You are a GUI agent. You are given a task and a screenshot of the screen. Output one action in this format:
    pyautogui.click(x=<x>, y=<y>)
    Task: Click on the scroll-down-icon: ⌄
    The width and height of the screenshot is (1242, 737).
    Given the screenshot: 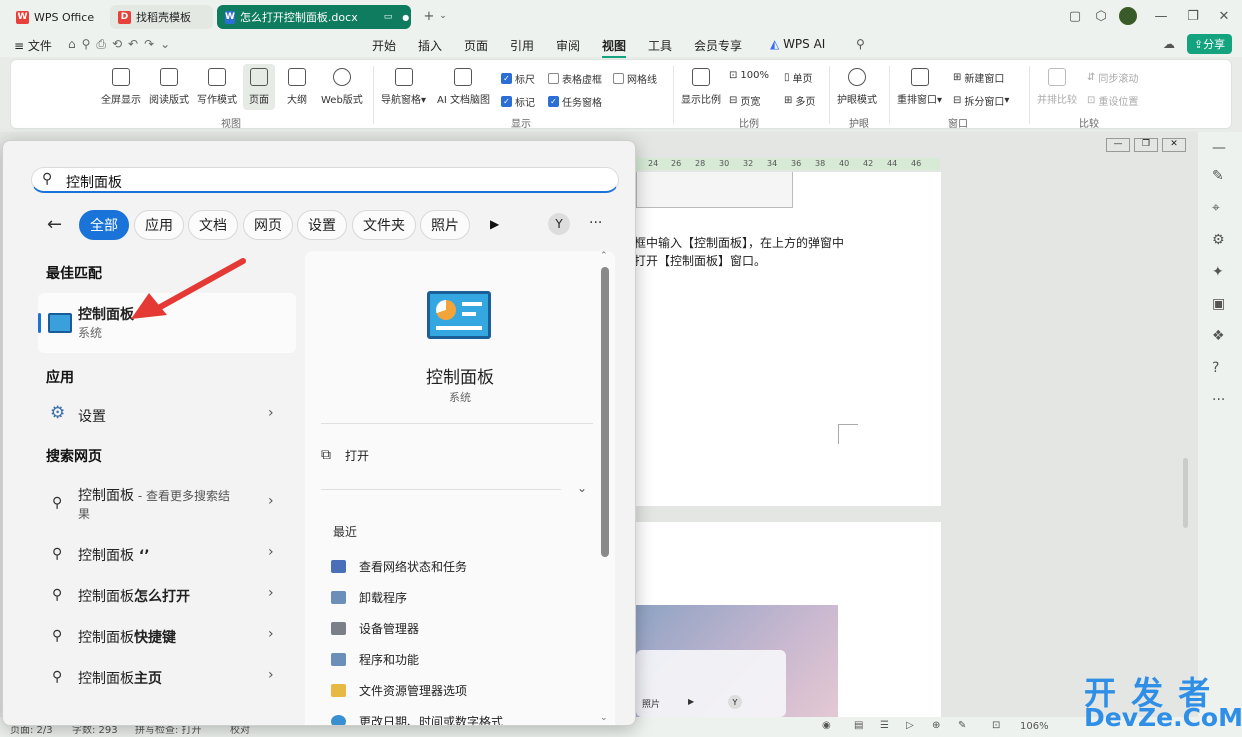 What is the action you would take?
    pyautogui.click(x=604, y=718)
    